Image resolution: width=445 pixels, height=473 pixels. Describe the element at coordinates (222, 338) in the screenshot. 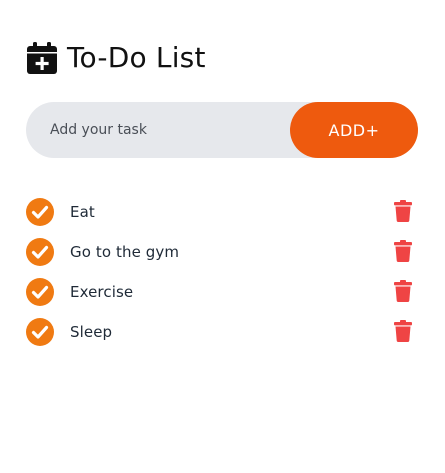

I see `task-item: Sleep` at that location.